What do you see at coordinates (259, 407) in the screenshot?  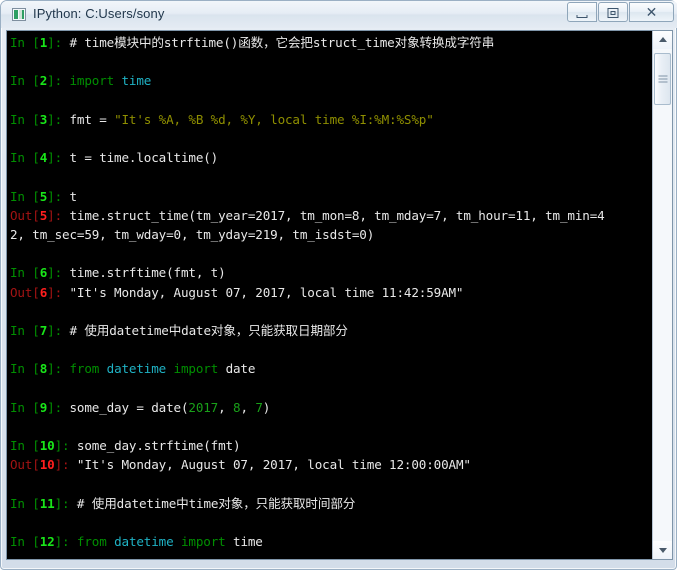 I see `console-text: 7` at bounding box center [259, 407].